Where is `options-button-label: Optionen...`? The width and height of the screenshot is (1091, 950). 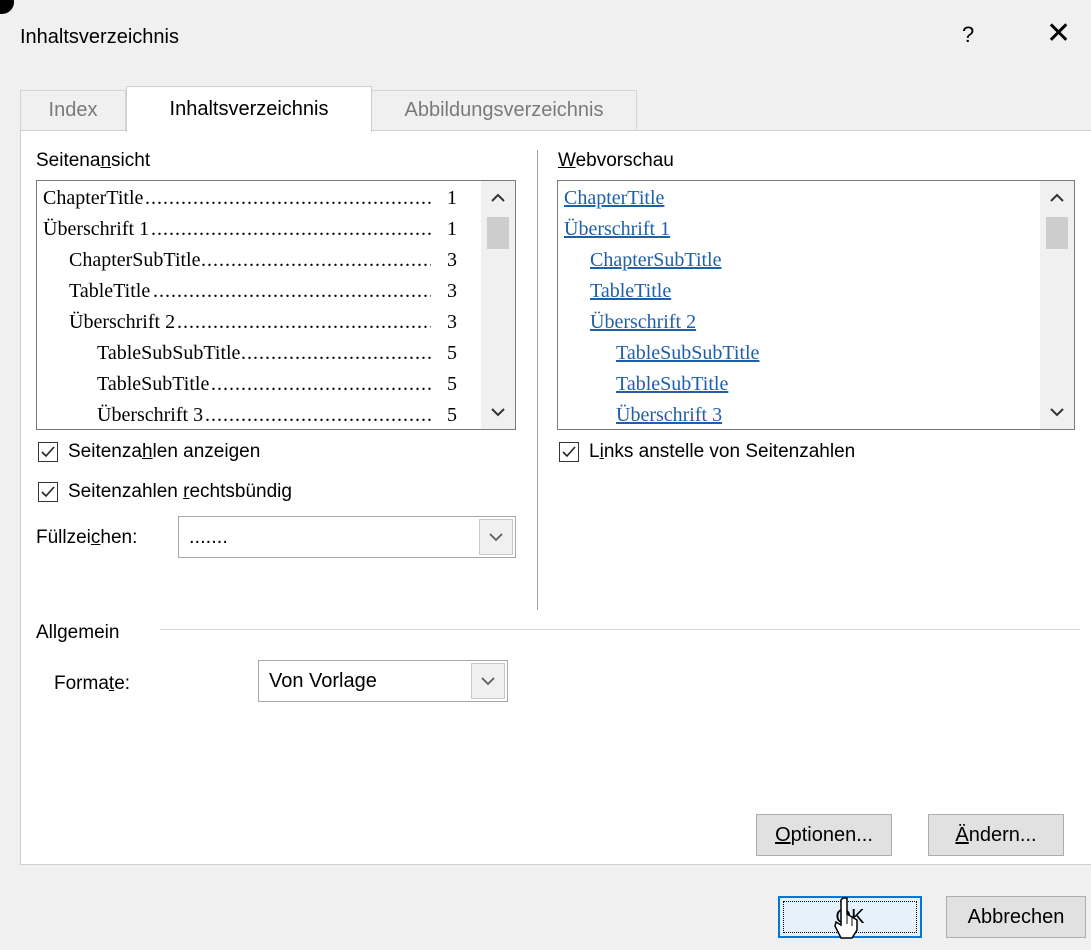 options-button-label: Optionen... is located at coordinates (824, 834).